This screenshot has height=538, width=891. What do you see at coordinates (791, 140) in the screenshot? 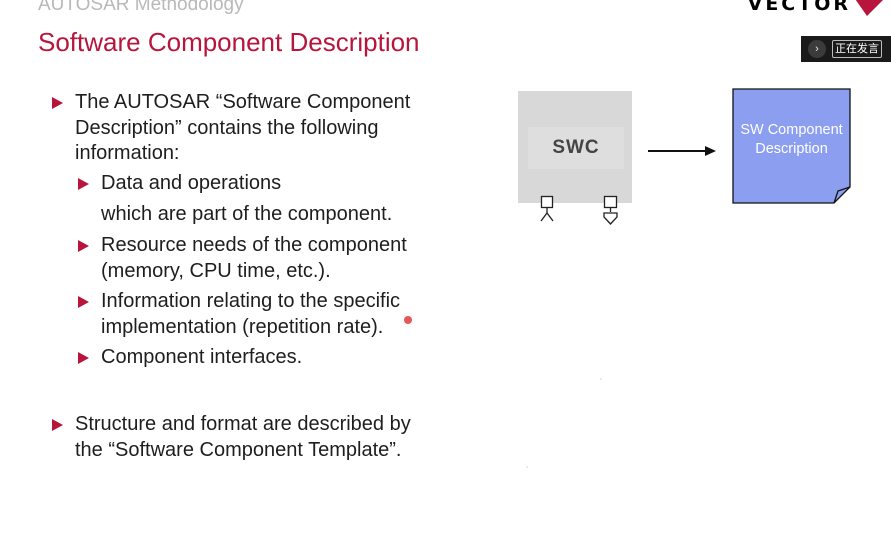
I see `description-label: SW Component Description` at bounding box center [791, 140].